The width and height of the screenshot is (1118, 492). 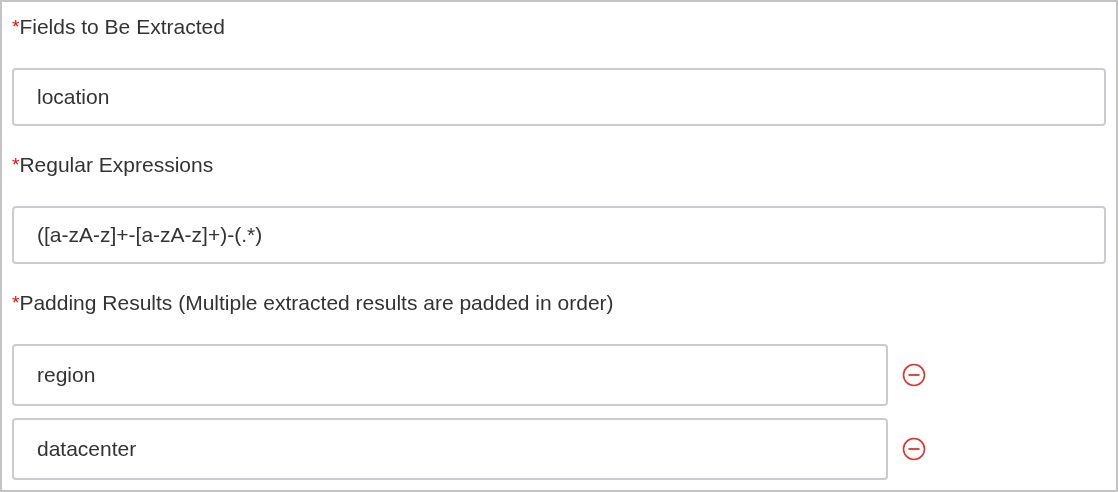 What do you see at coordinates (116, 164) in the screenshot?
I see `field-label: Regular Expressions` at bounding box center [116, 164].